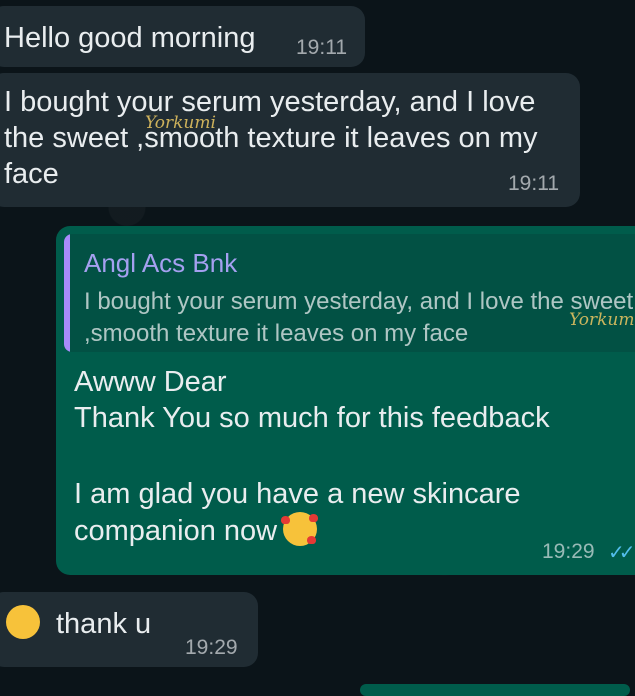  Describe the element at coordinates (161, 263) in the screenshot. I see `quote-sender: Angl Acs Bnk` at that location.